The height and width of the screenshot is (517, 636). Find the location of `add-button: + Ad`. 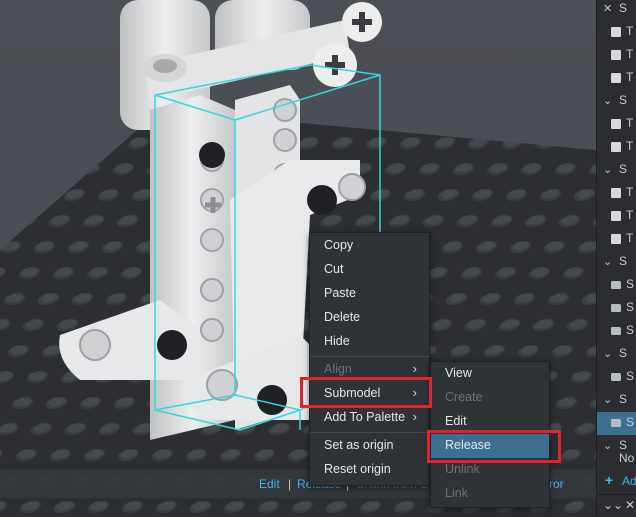

add-button: + Ad is located at coordinates (616, 481).